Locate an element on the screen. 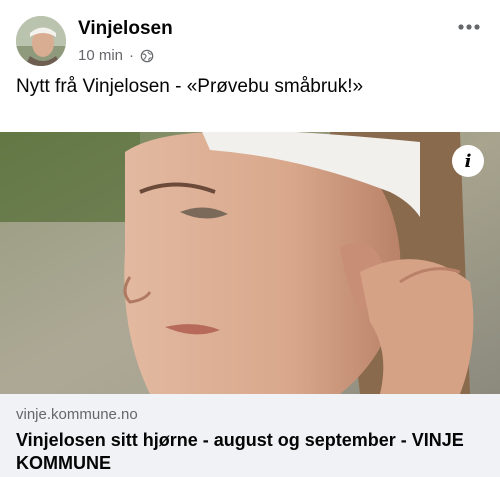 The height and width of the screenshot is (477, 500). avatar-photo is located at coordinates (41, 41).